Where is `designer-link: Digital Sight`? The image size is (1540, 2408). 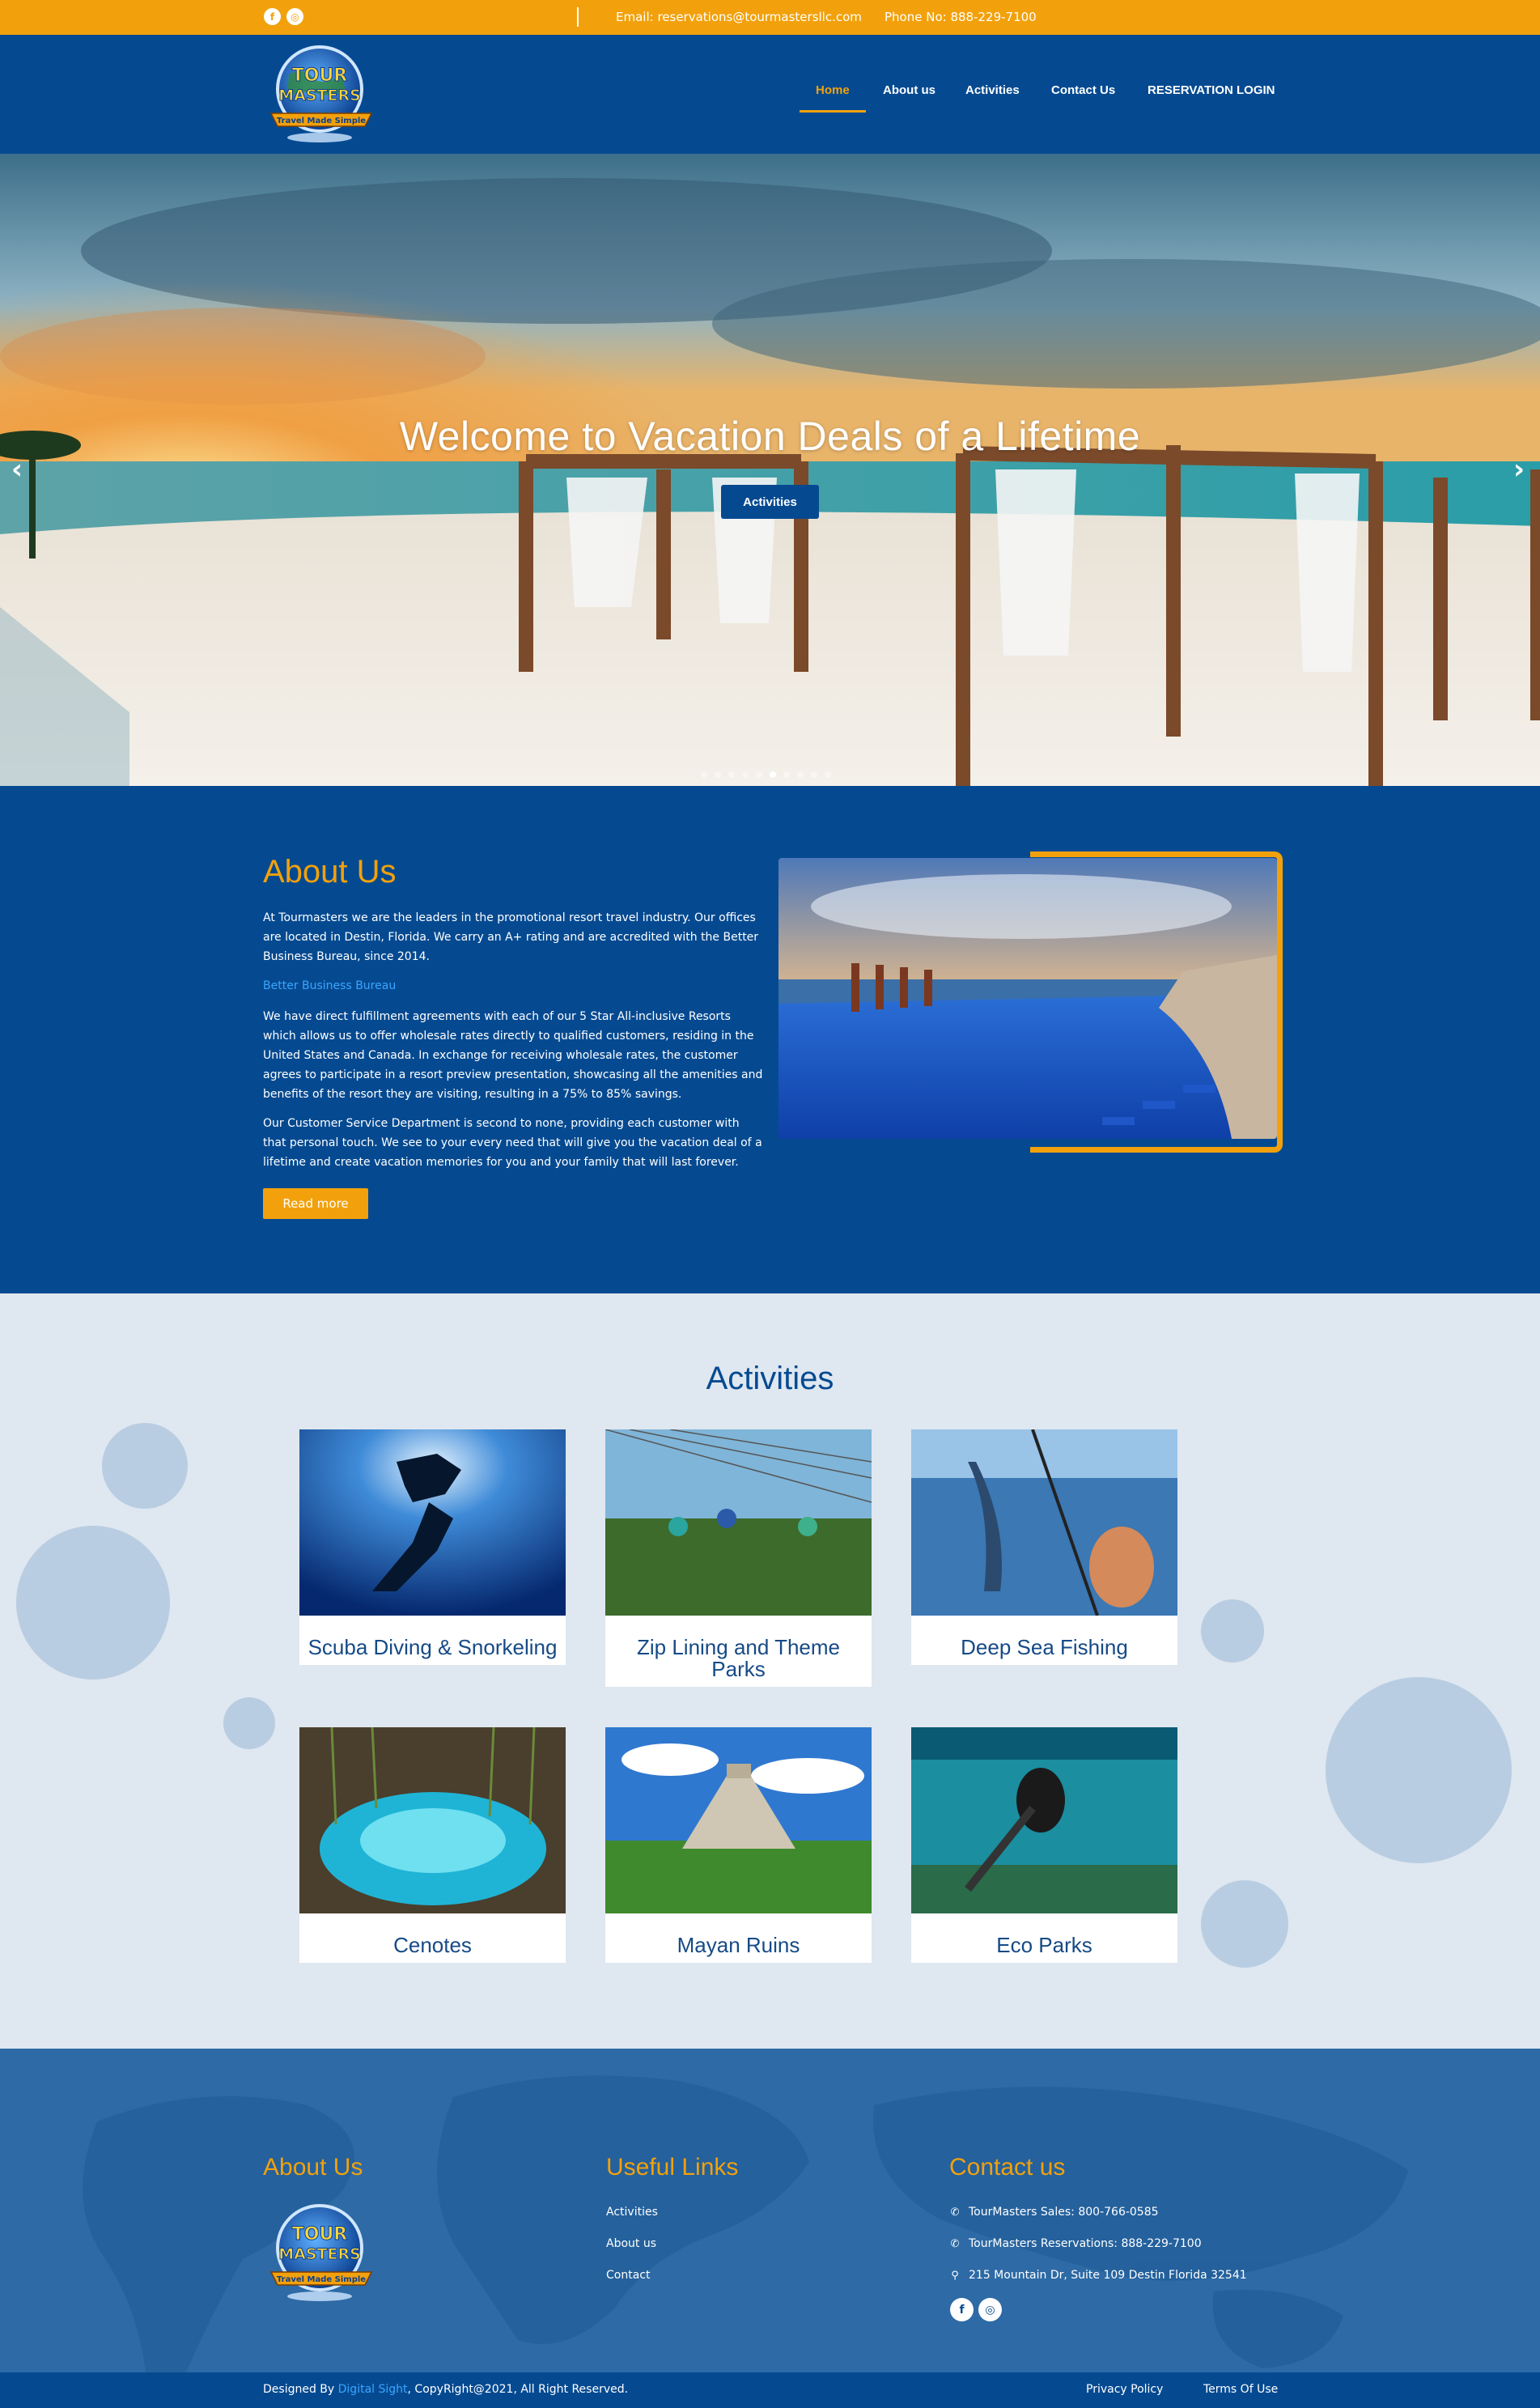 designer-link: Digital Sight is located at coordinates (373, 2389).